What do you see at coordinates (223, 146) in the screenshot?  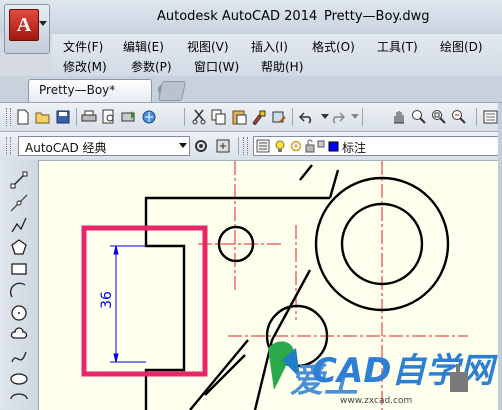 I see `workspace-save-icon` at bounding box center [223, 146].